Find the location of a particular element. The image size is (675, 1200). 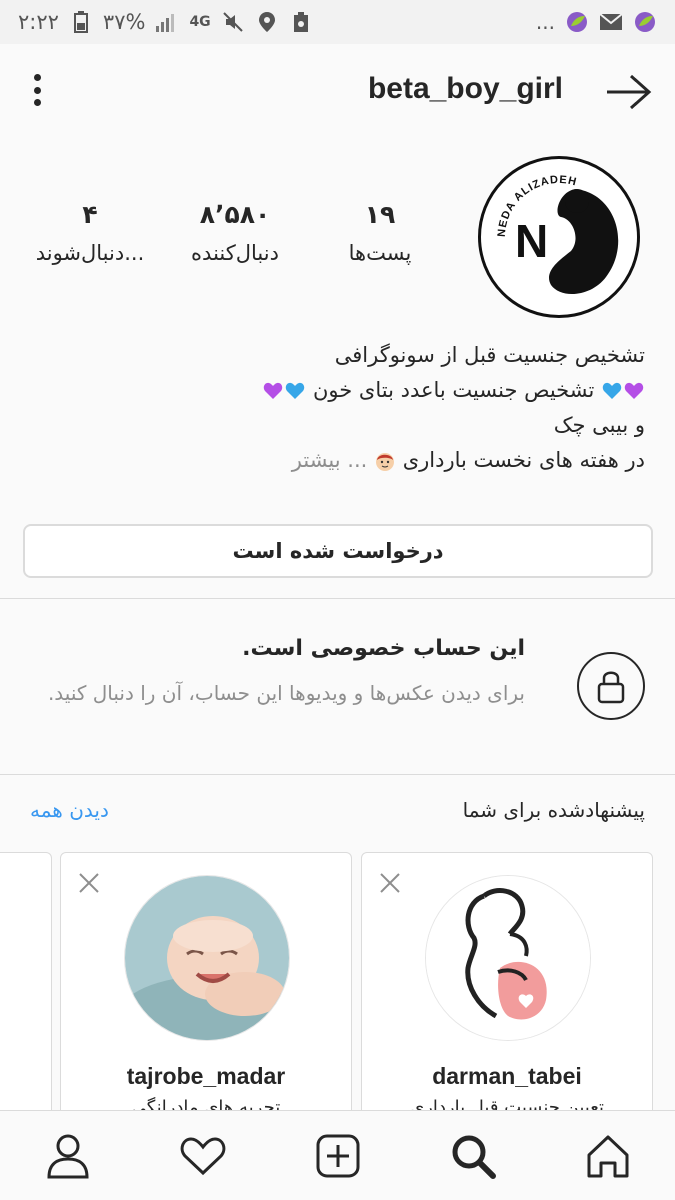

status-time: ۲:۲۲ is located at coordinates (38, 22).